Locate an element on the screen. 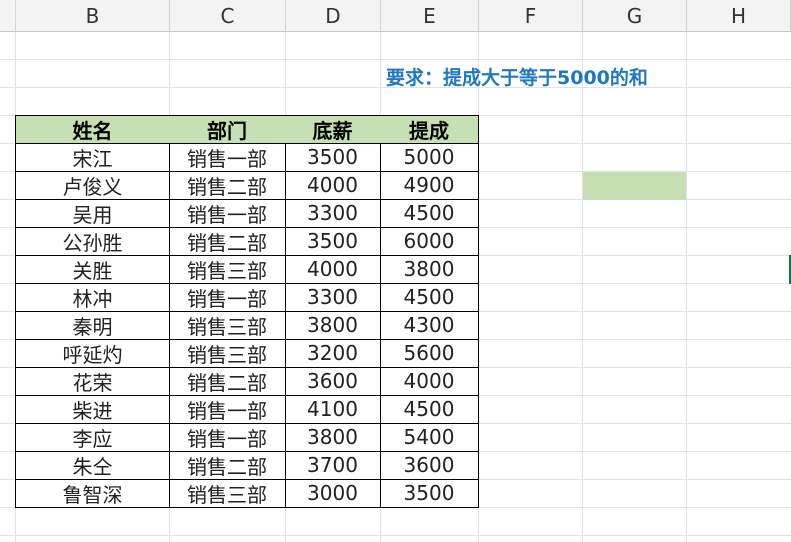  cell-commission: 3800 is located at coordinates (429, 269).